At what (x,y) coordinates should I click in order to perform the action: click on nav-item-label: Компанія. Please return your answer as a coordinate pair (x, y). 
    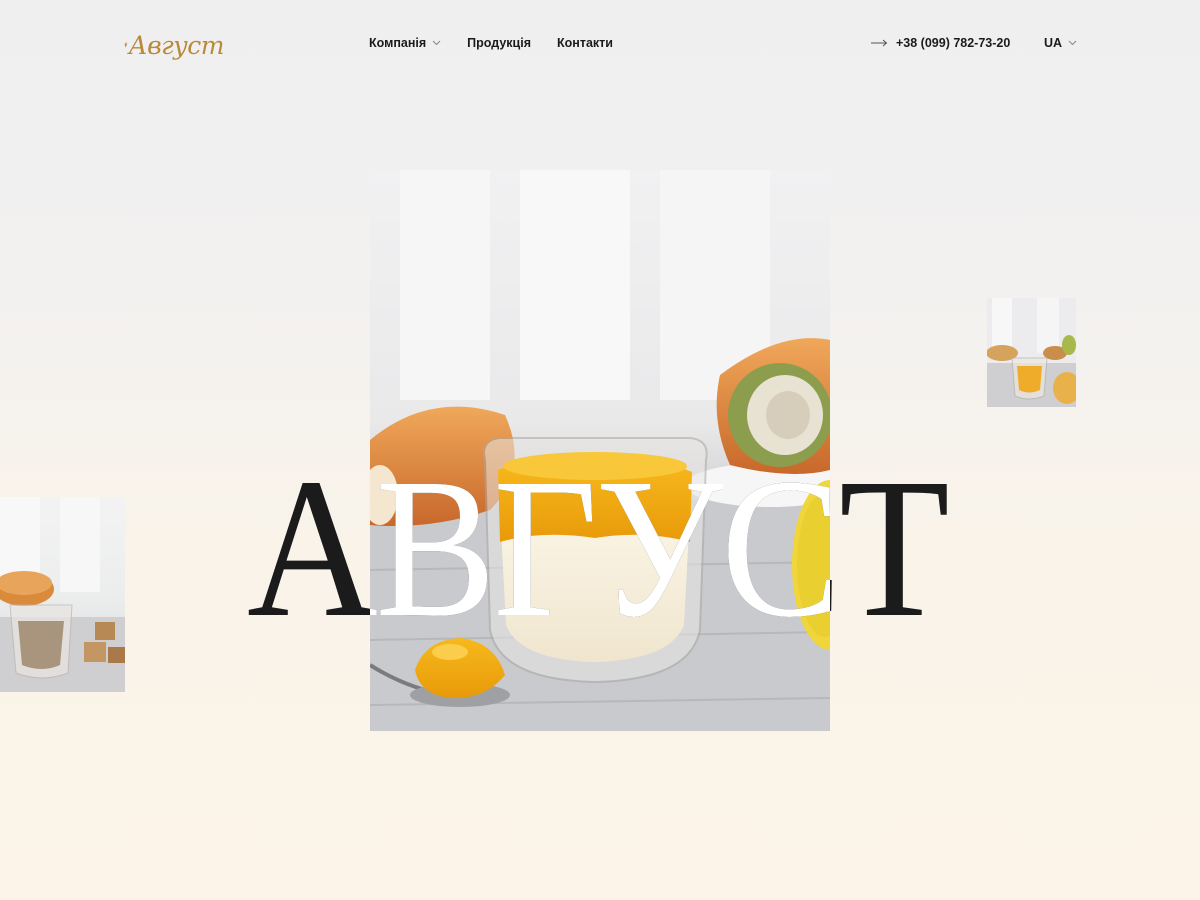
    Looking at the image, I should click on (398, 43).